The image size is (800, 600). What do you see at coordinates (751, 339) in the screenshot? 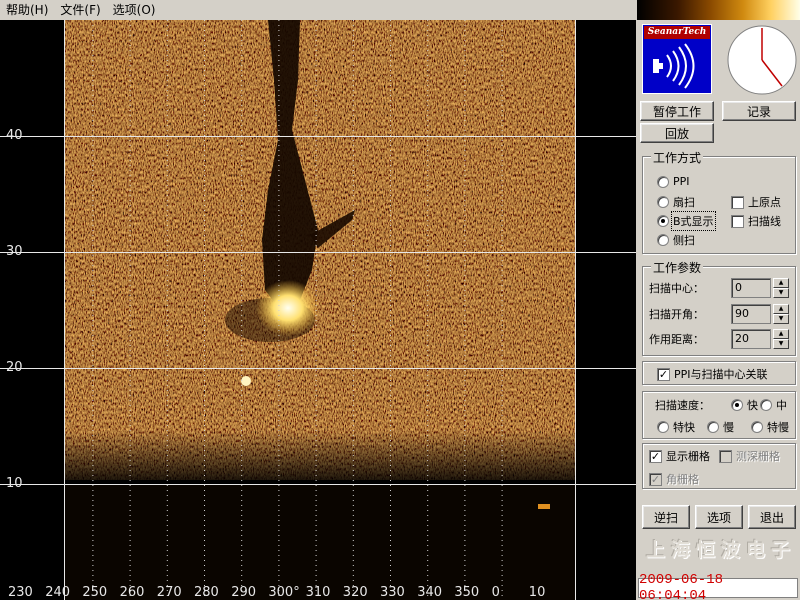
I see `range-input: 20` at bounding box center [751, 339].